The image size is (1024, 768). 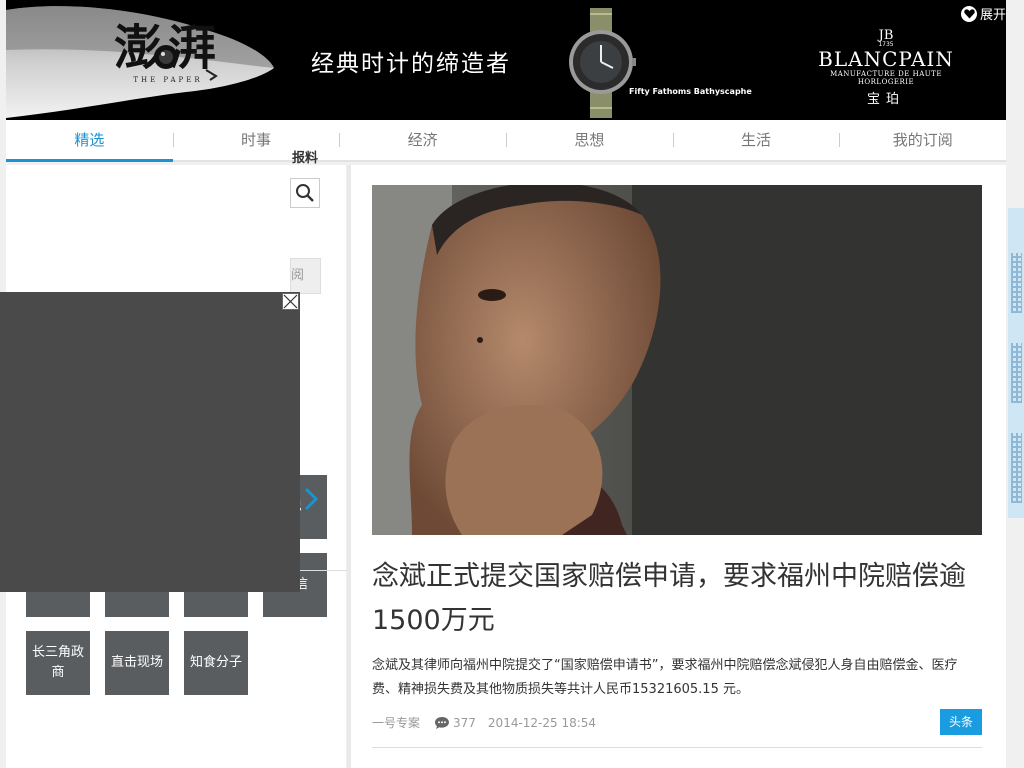 I want to click on brand-name: BLANCPAIN, so click(x=886, y=59).